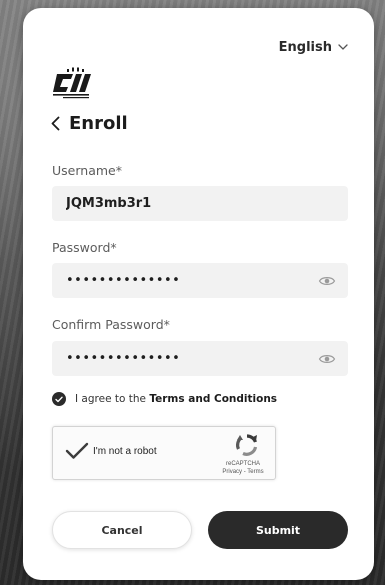  I want to click on submit-button: Submit, so click(278, 530).